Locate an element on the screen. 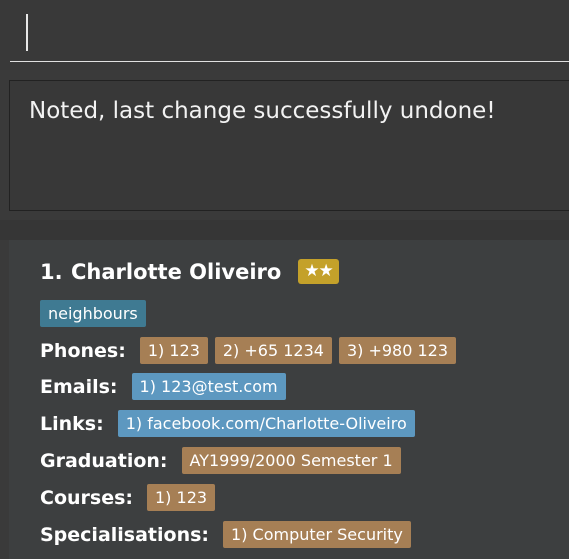  person-header: 1. Charlotte Oliveiro ★★ is located at coordinates (189, 271).